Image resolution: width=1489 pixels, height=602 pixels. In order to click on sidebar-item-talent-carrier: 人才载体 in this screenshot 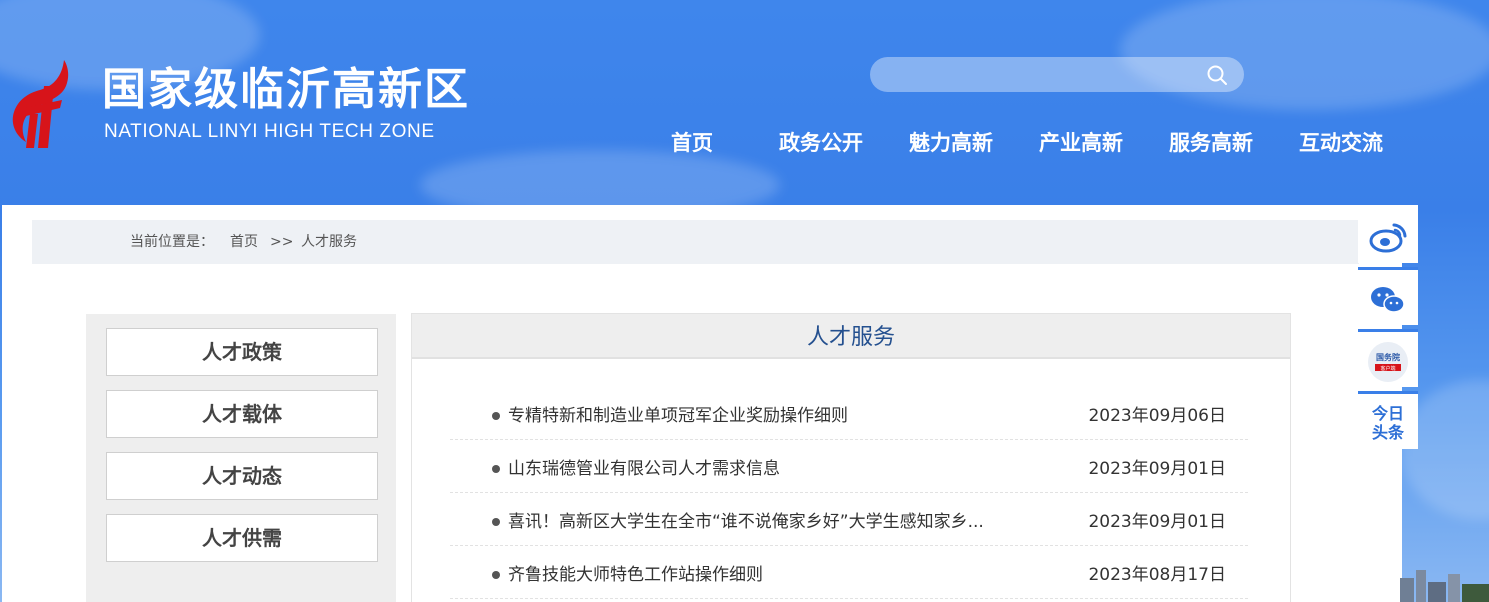, I will do `click(242, 414)`.